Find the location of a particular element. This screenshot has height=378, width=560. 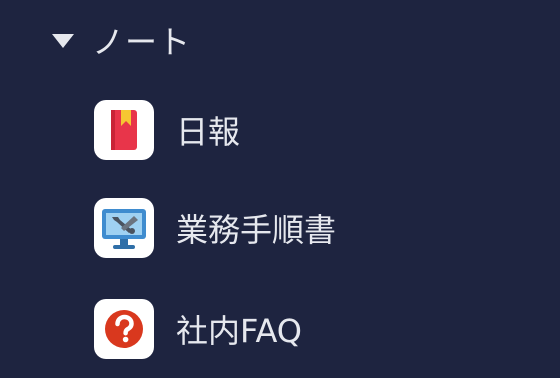

sidebar-item-daily-report: 日報 is located at coordinates (167, 130).